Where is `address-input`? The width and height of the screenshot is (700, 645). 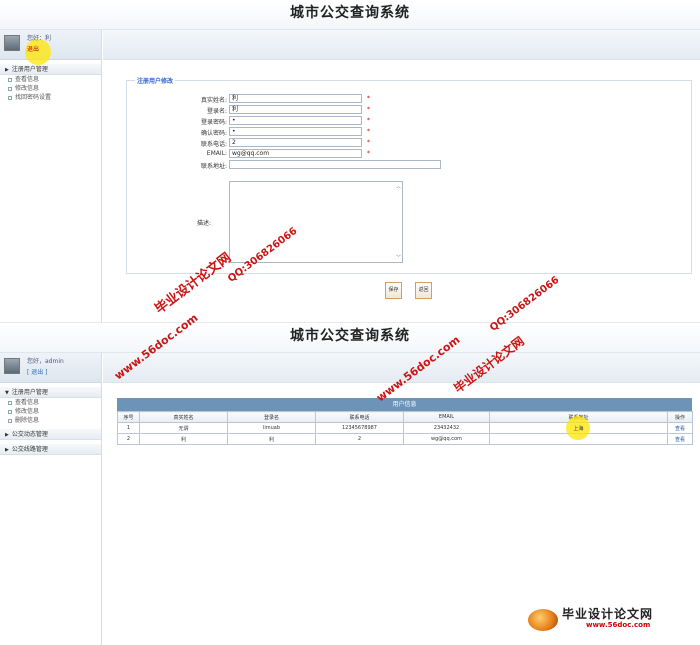 address-input is located at coordinates (335, 164).